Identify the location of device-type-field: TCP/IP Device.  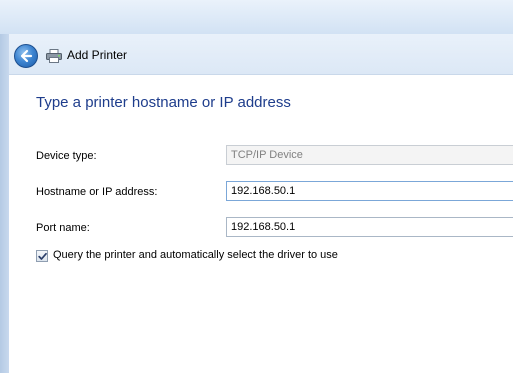
(369, 155).